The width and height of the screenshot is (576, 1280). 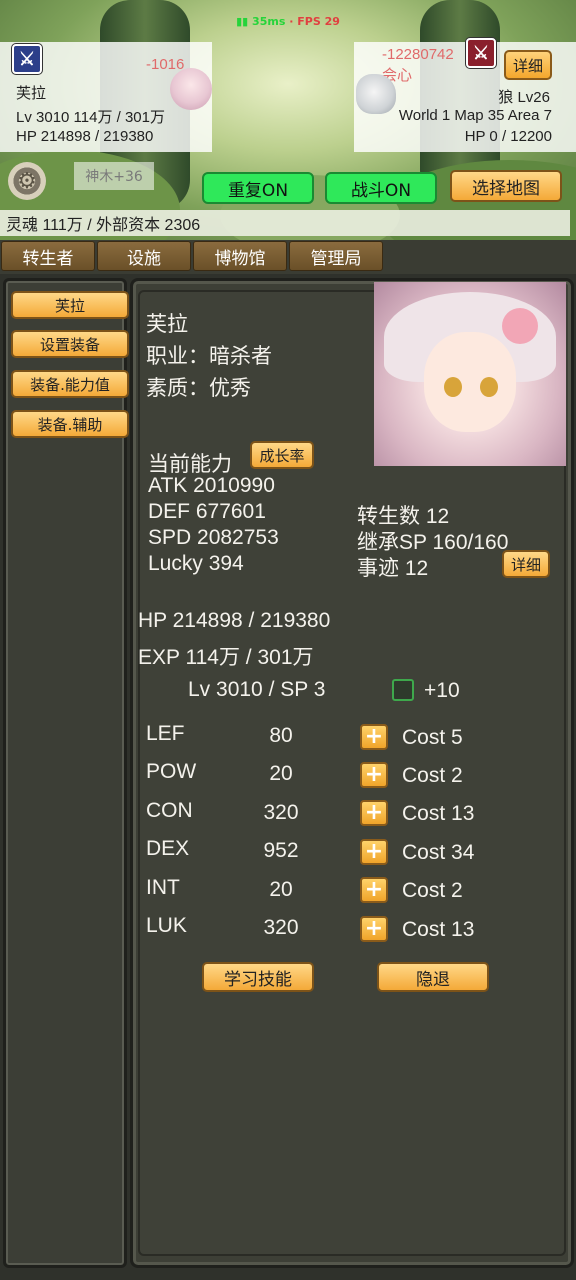 What do you see at coordinates (169, 810) in the screenshot?
I see `stat-name: CON` at bounding box center [169, 810].